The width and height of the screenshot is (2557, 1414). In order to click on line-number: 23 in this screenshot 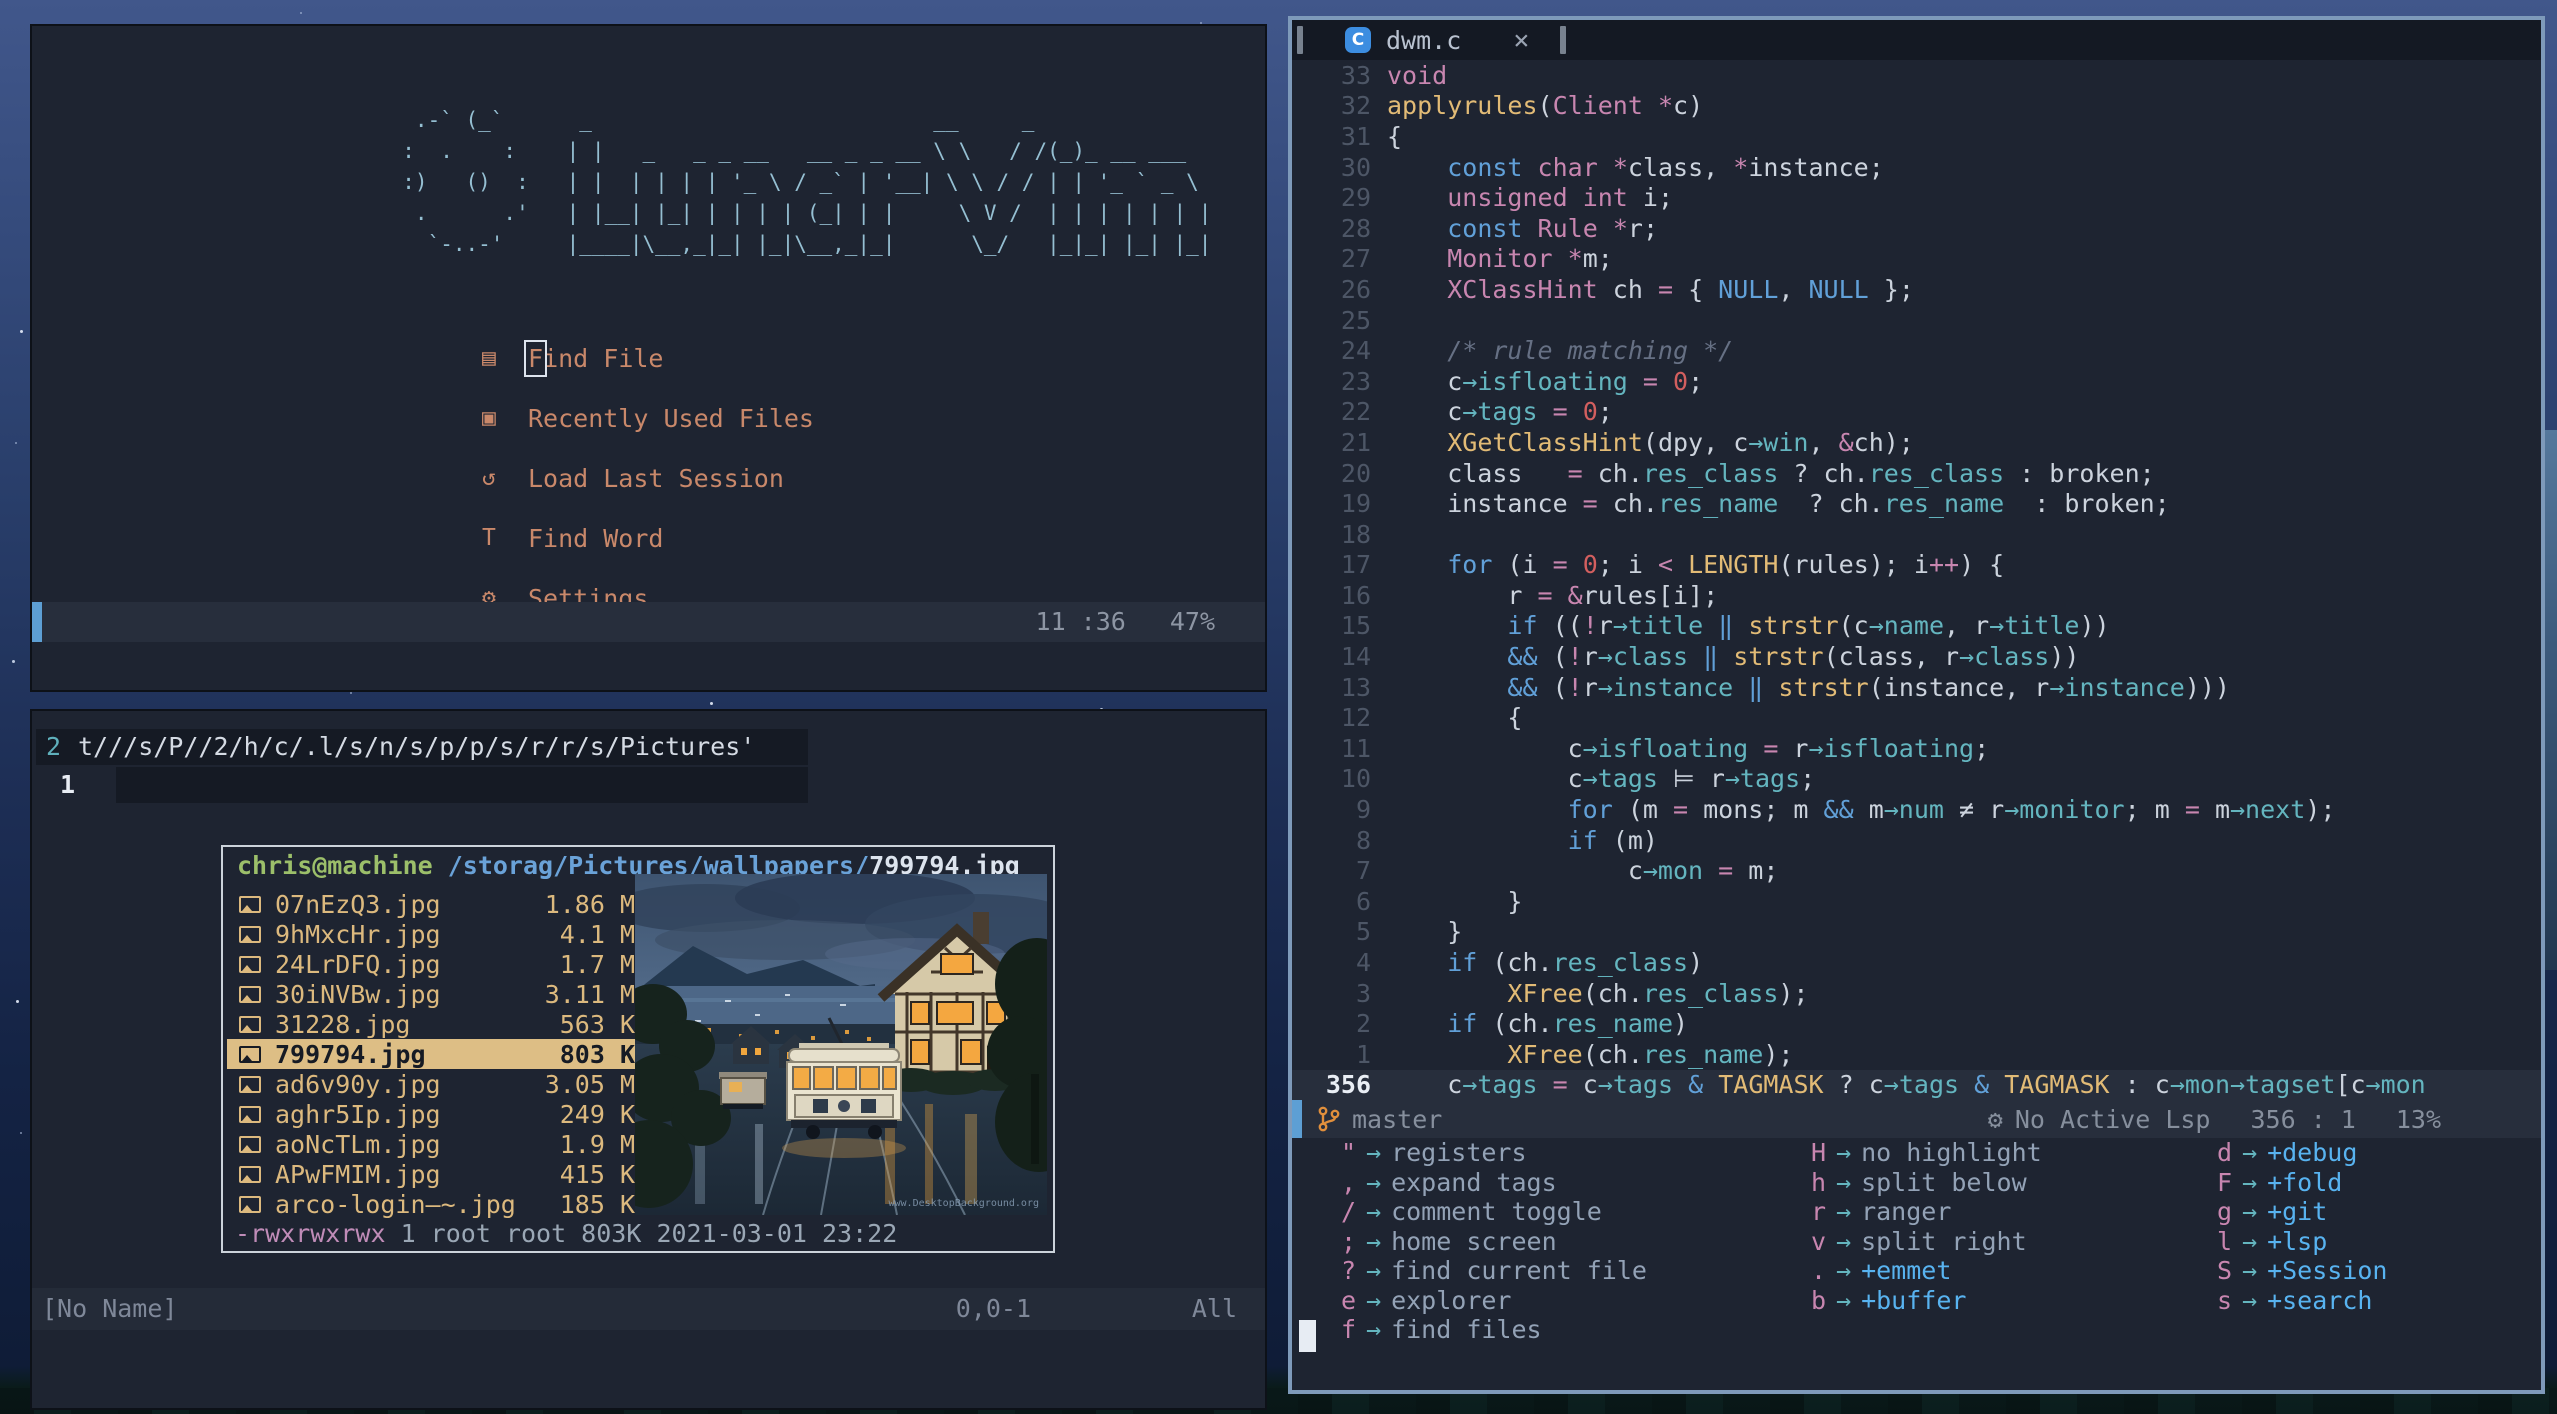, I will do `click(1355, 381)`.